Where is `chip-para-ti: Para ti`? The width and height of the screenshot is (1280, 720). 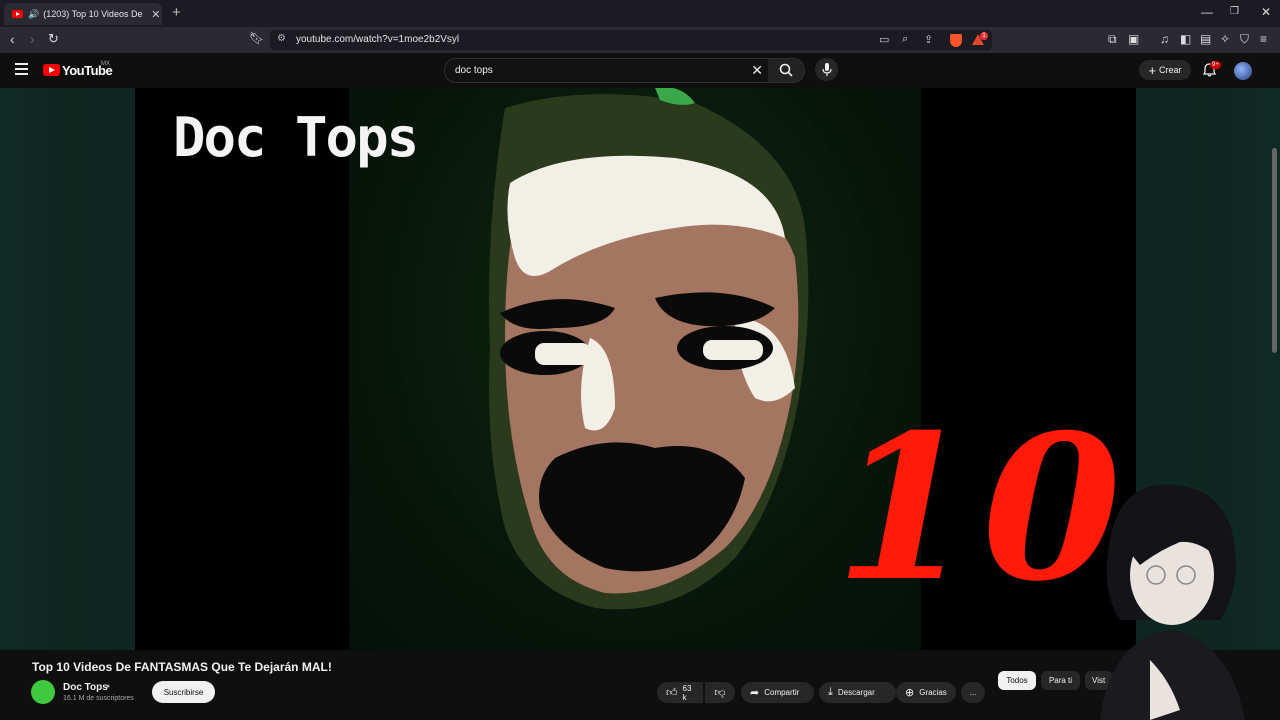 chip-para-ti: Para ti is located at coordinates (1060, 680).